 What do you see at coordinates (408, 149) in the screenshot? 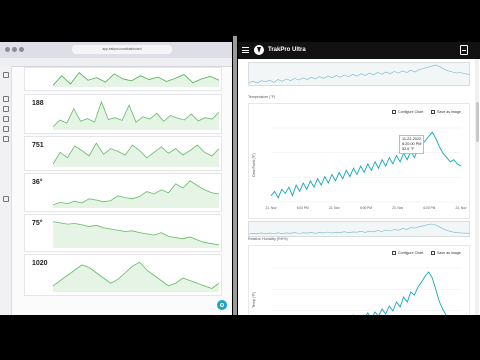
I see `tooltip-value: 52.6 °F` at bounding box center [408, 149].